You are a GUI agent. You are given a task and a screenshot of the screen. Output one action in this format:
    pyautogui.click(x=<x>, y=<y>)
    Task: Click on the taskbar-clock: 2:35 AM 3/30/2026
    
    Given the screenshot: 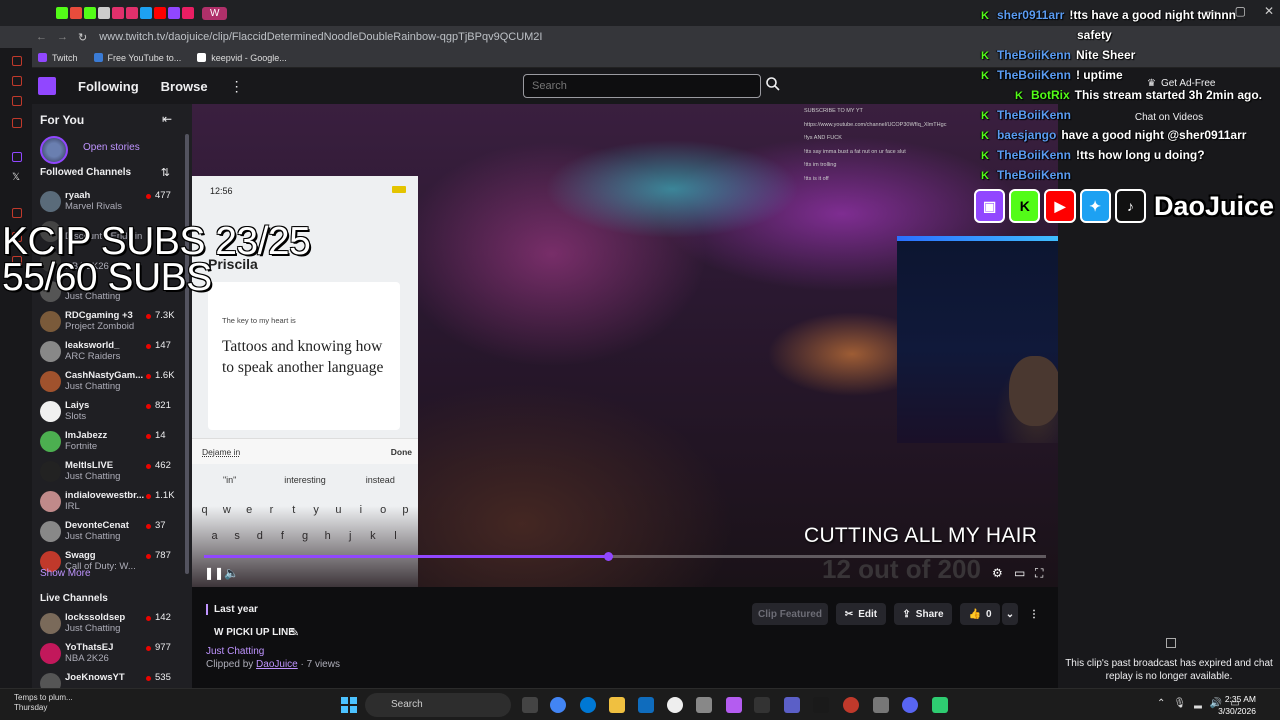 What is the action you would take?
    pyautogui.click(x=1237, y=705)
    